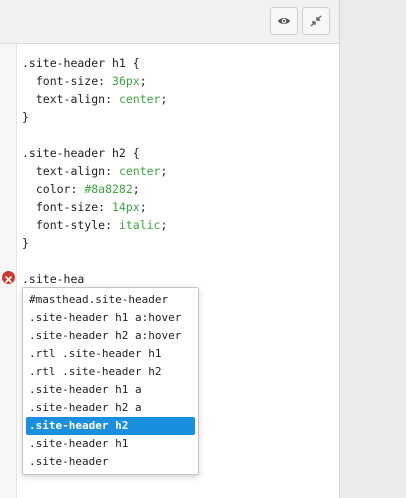  What do you see at coordinates (81, 63) in the screenshot?
I see `code-text: .site-header h1 {` at bounding box center [81, 63].